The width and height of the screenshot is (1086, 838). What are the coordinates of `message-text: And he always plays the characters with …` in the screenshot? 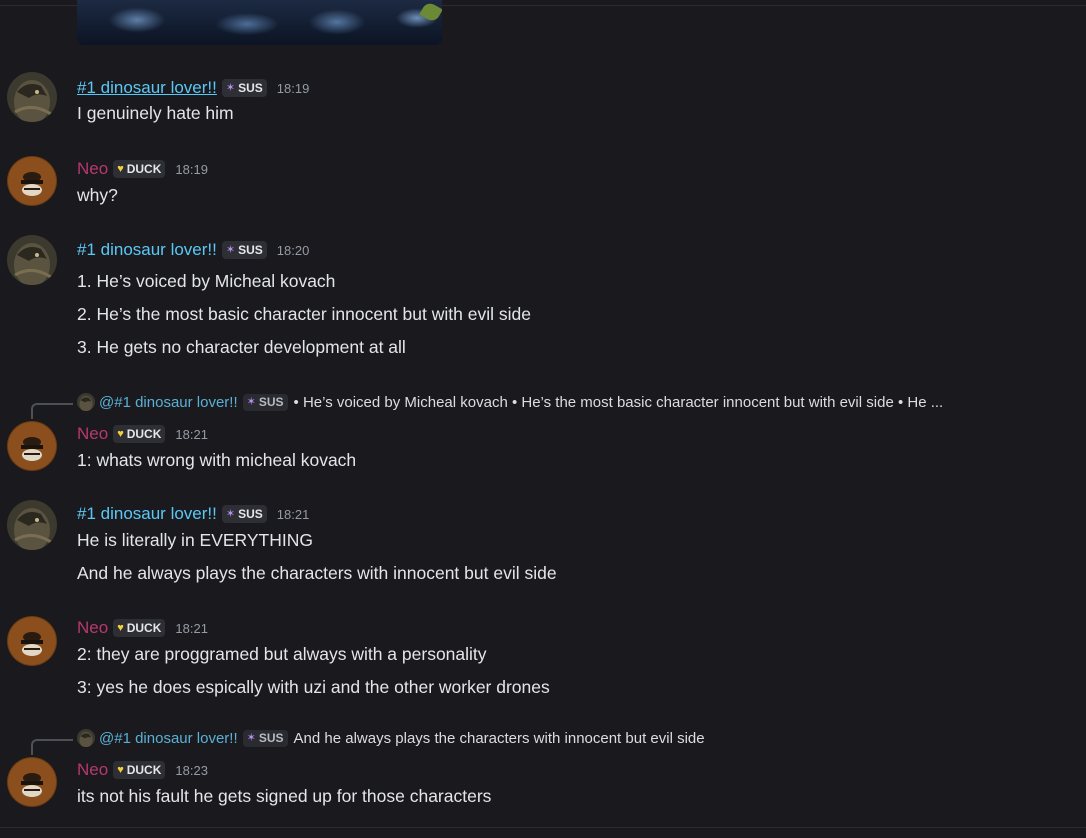 It's located at (317, 573).